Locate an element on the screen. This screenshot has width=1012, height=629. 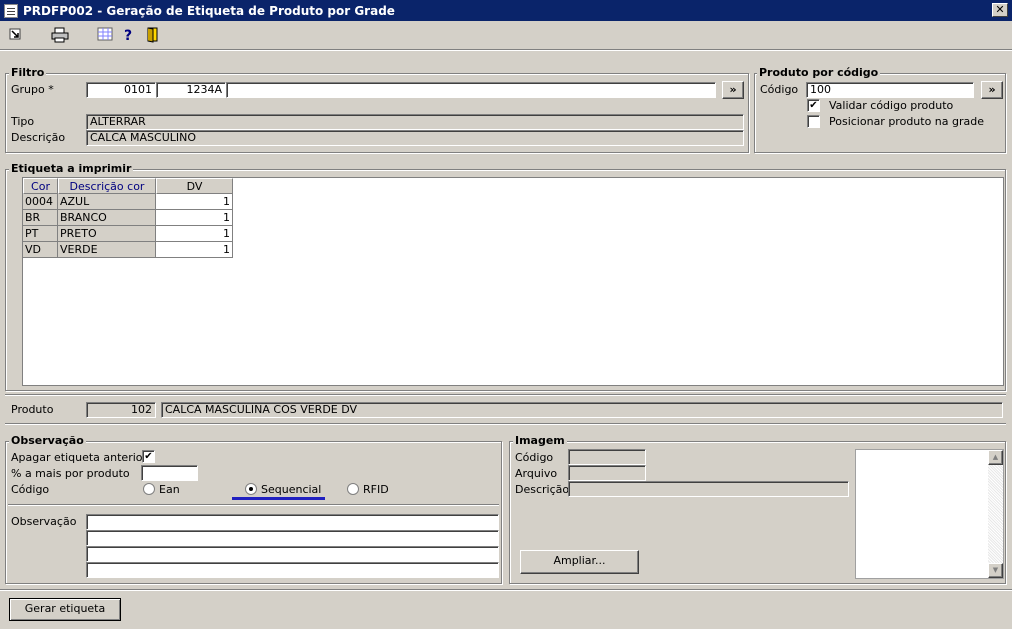
toolbar: ? is located at coordinates (506, 36).